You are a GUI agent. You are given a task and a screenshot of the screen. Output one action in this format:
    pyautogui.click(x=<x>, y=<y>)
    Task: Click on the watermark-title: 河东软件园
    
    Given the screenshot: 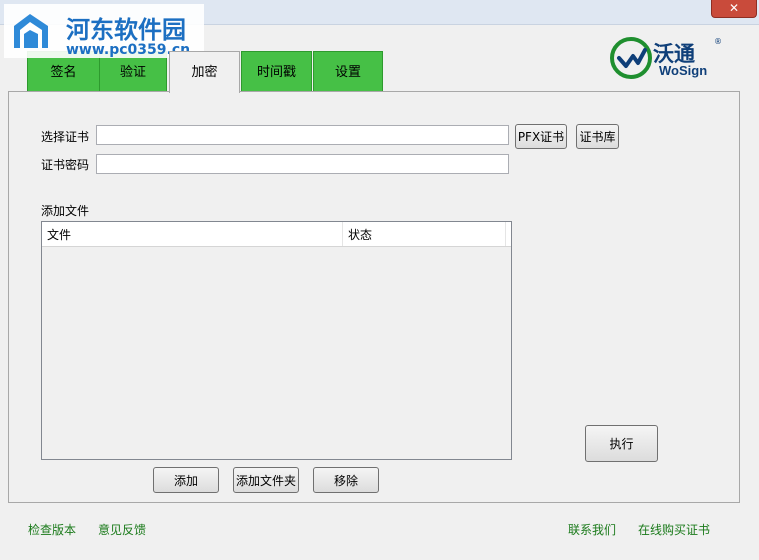 What is the action you would take?
    pyautogui.click(x=126, y=29)
    